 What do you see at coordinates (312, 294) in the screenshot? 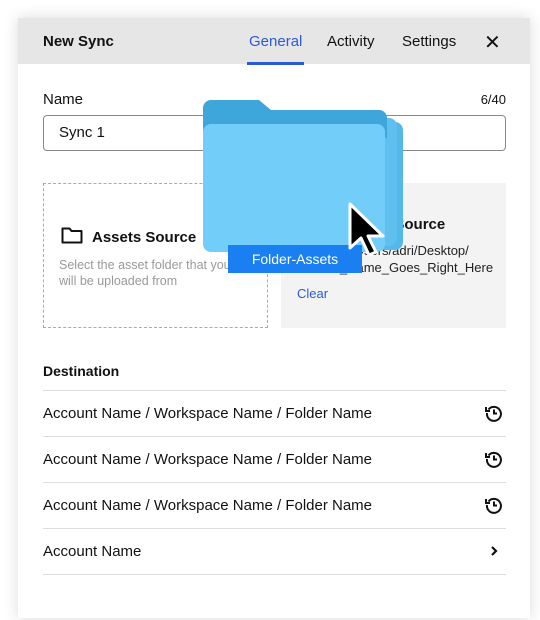
I see `clear-link: Clear` at bounding box center [312, 294].